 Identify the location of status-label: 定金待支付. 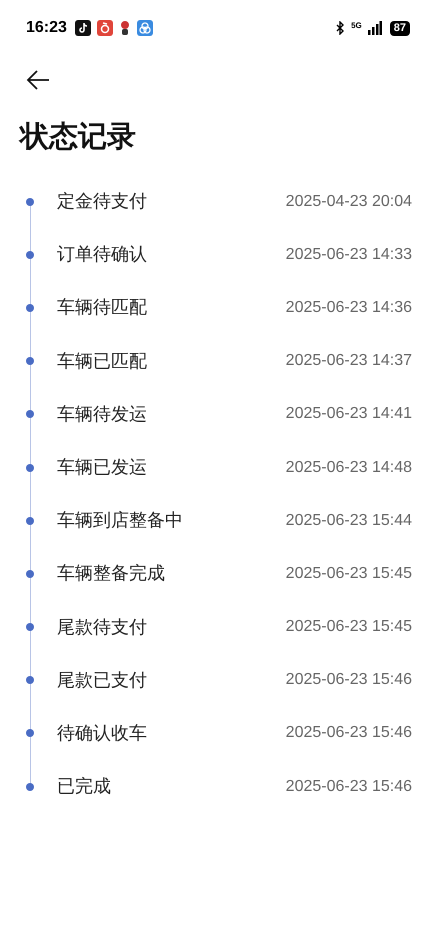
(102, 202).